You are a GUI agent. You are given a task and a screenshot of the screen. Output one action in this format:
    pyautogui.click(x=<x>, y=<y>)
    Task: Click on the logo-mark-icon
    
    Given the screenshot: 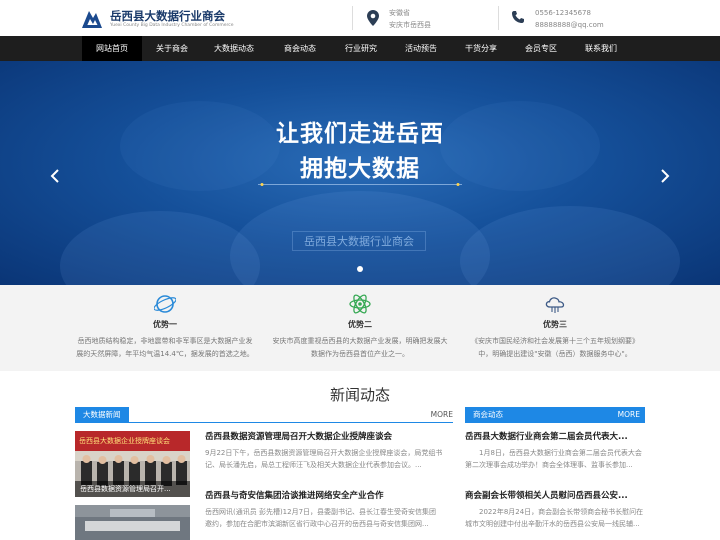 What is the action you would take?
    pyautogui.click(x=92, y=19)
    